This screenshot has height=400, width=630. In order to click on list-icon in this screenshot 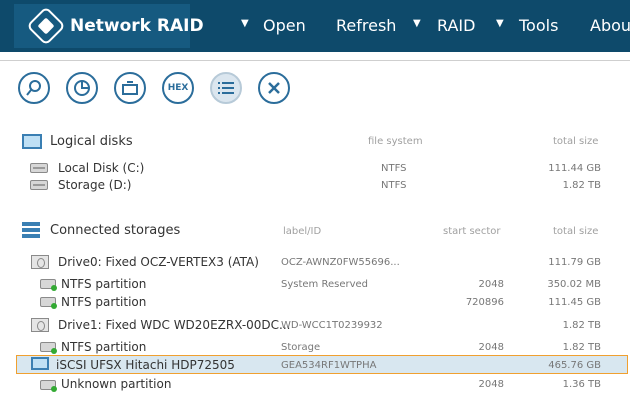, I will do `click(226, 88)`.